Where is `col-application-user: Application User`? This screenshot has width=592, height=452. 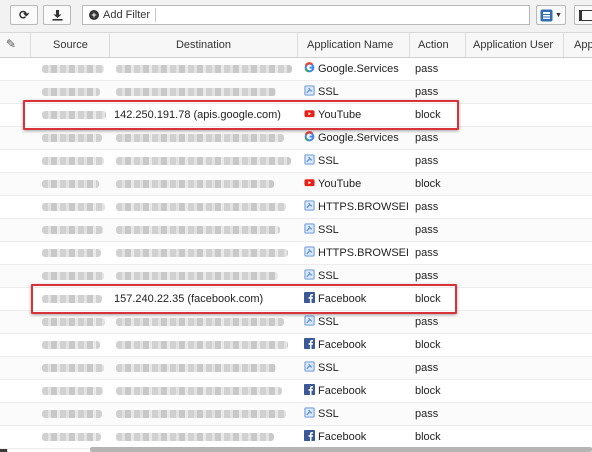 col-application-user: Application User is located at coordinates (514, 45).